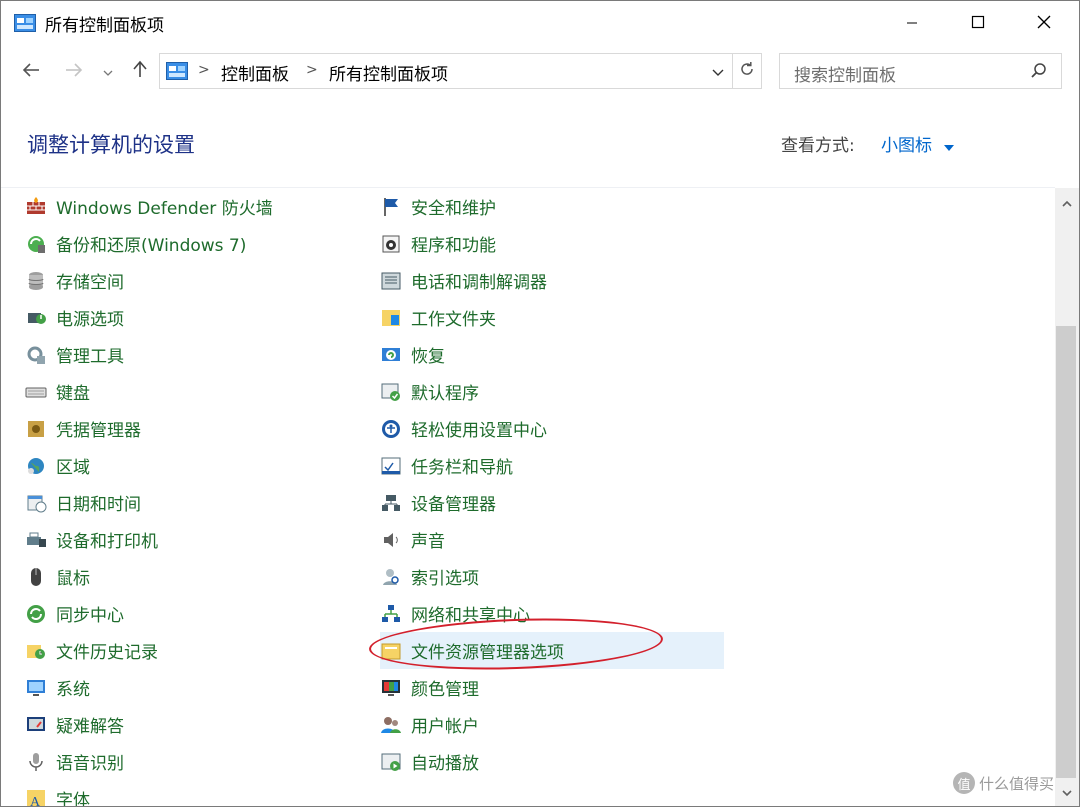 Image resolution: width=1080 pixels, height=807 pixels. Describe the element at coordinates (149, 687) in the screenshot. I see `control-panel-item: 系统` at that location.